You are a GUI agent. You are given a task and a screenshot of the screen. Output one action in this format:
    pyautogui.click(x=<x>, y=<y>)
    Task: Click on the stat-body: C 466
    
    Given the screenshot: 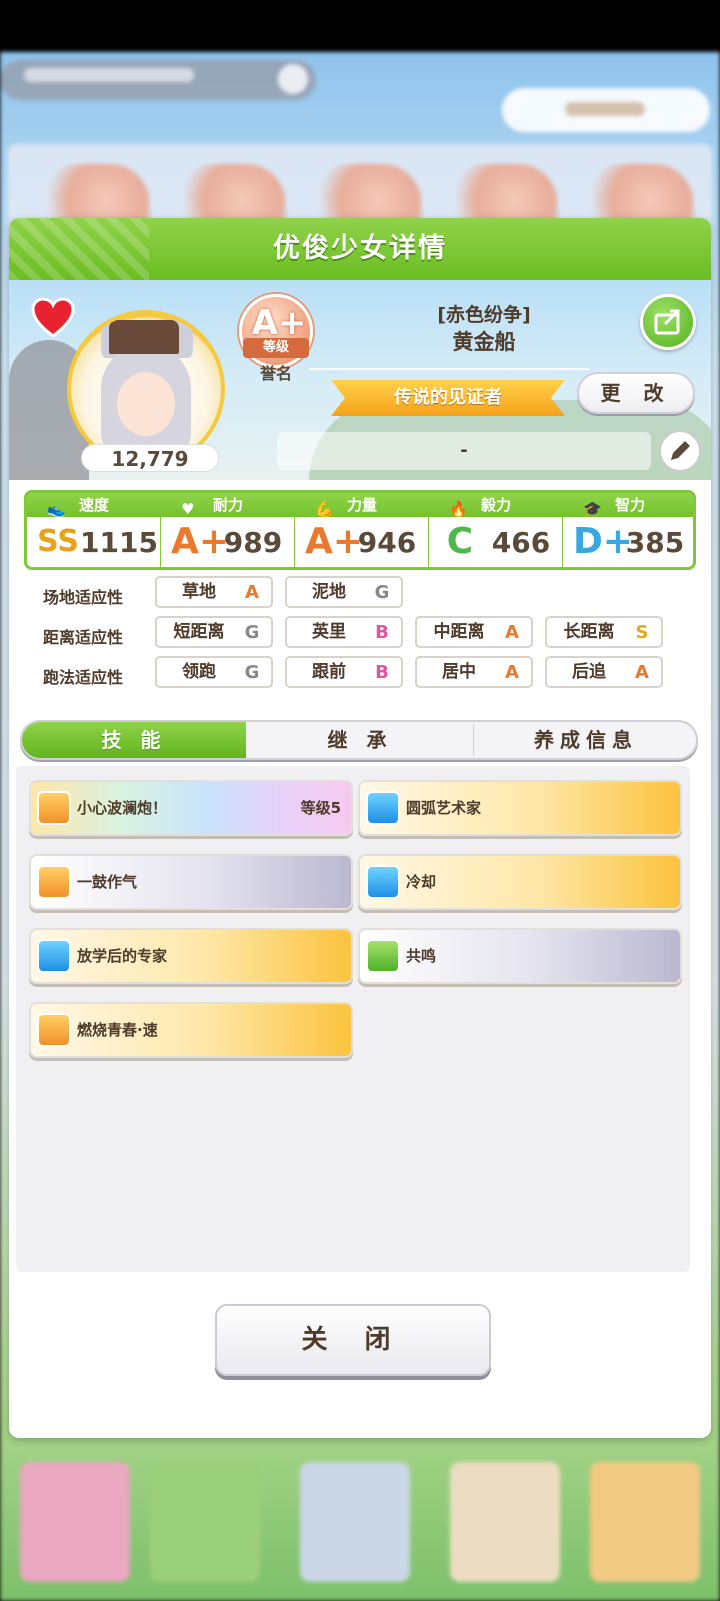 What is the action you would take?
    pyautogui.click(x=496, y=542)
    